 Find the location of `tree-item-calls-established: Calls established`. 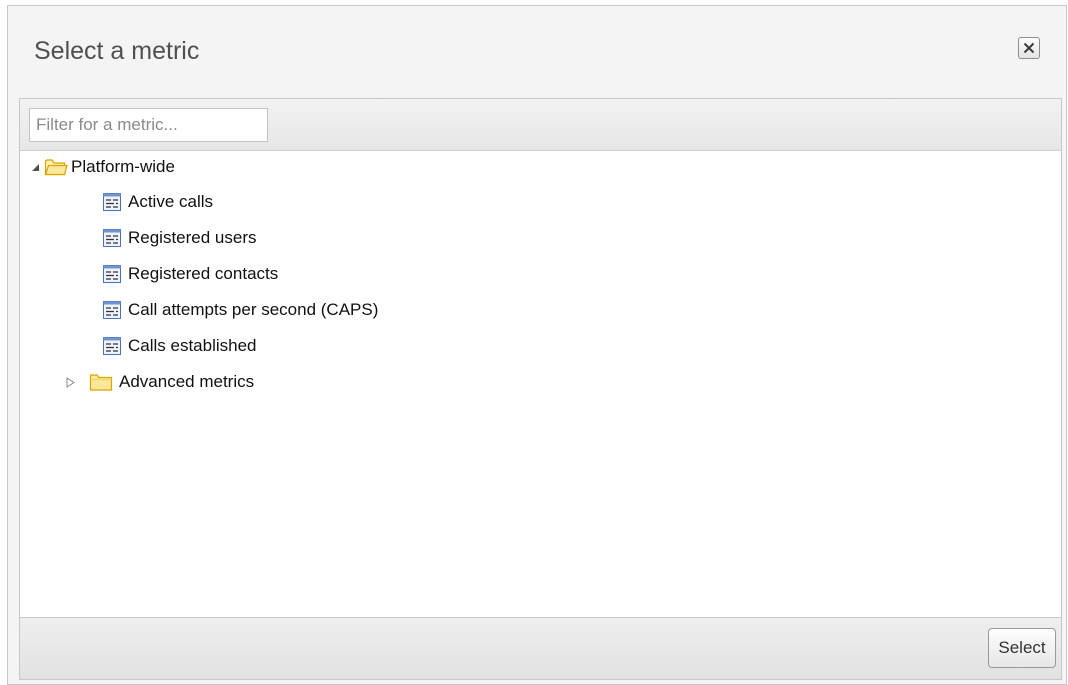

tree-item-calls-established: Calls established is located at coordinates (179, 346).